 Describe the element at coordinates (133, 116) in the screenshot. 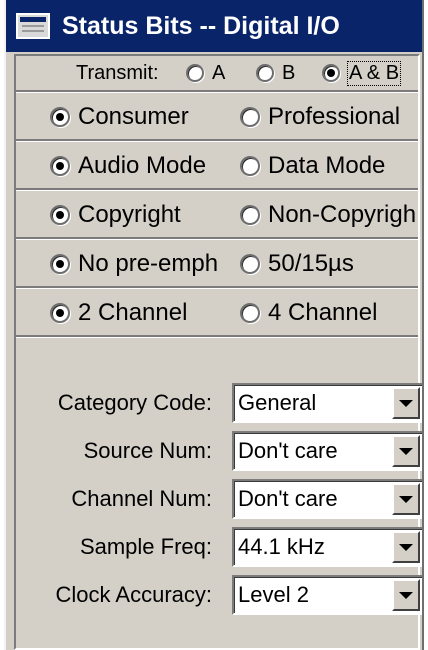

I see `consumer-label: Consumer` at that location.